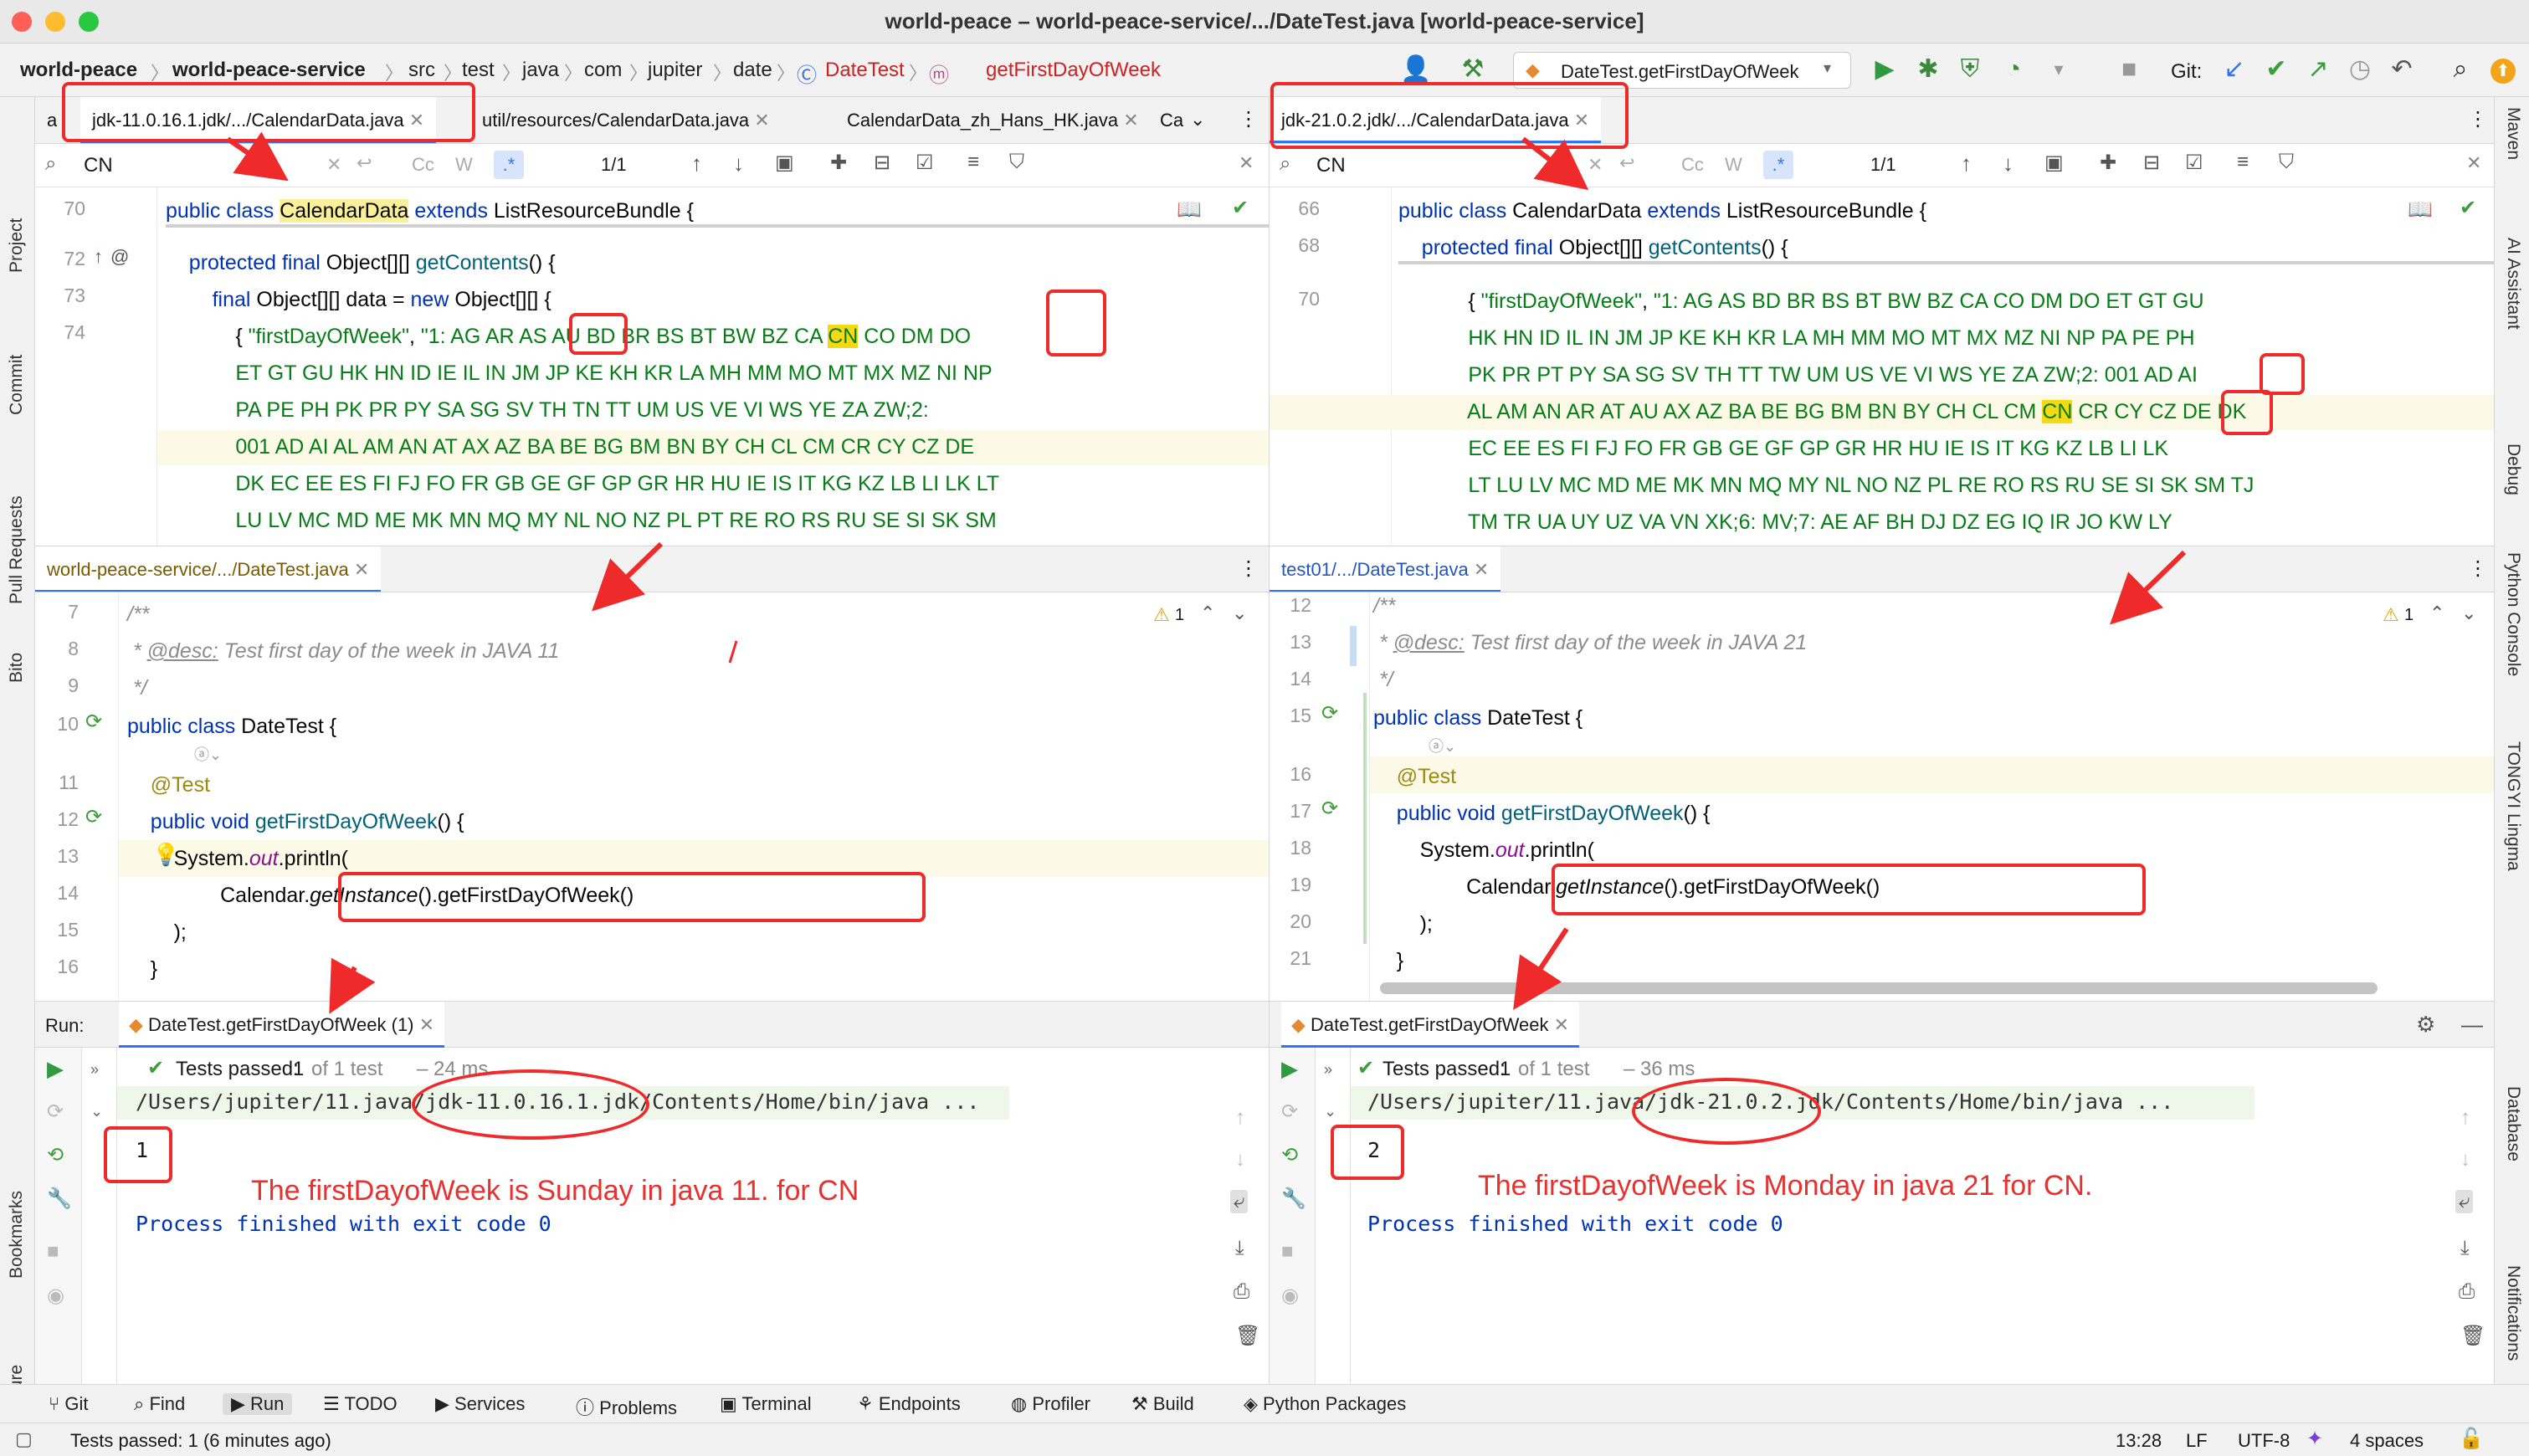  I want to click on next-occurrence-icon: ↓, so click(739, 164).